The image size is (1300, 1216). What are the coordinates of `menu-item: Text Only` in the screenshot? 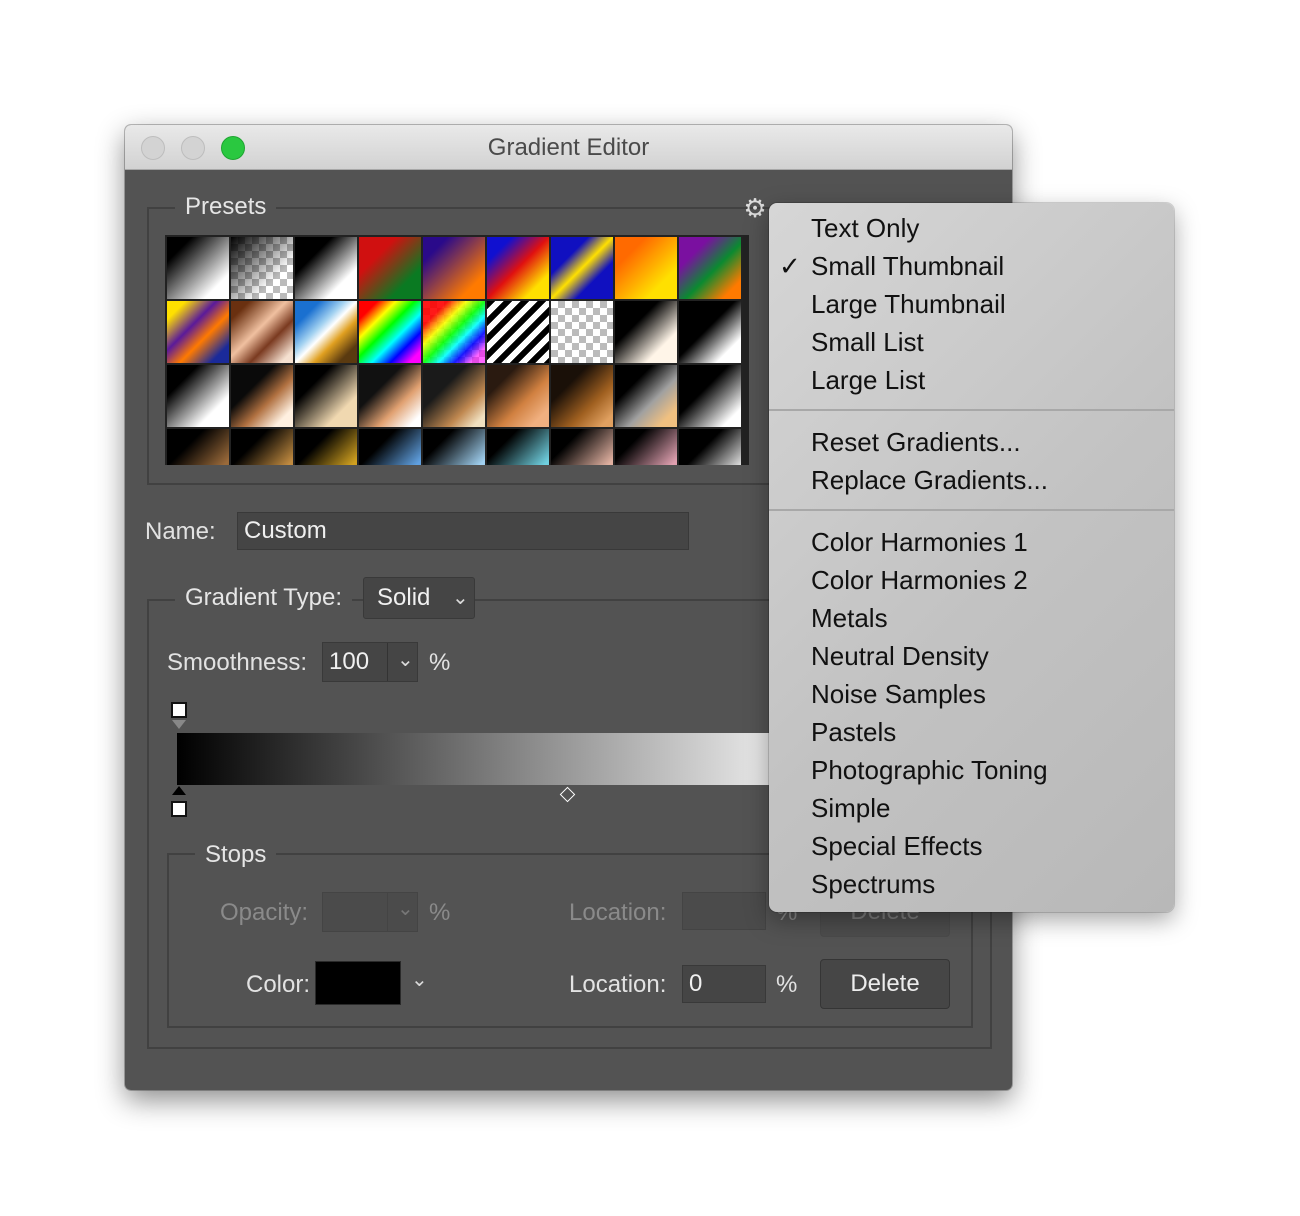 It's located at (865, 228).